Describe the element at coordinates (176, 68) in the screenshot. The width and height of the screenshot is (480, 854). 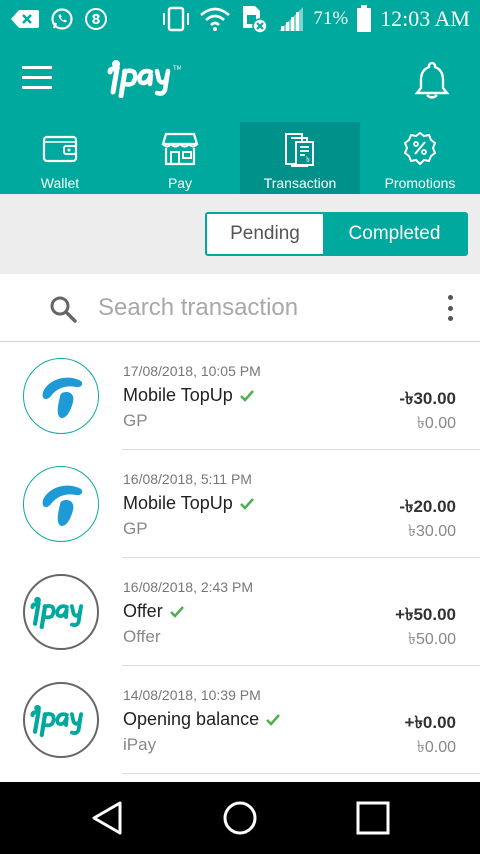
I see `svg-text: TM` at that location.